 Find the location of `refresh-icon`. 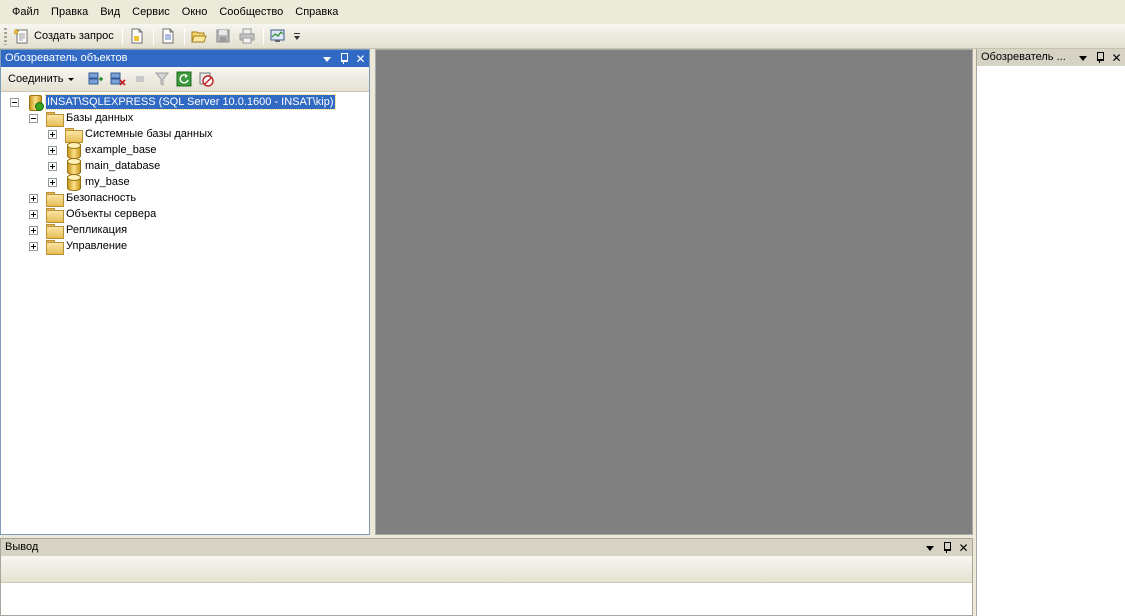

refresh-icon is located at coordinates (184, 79).